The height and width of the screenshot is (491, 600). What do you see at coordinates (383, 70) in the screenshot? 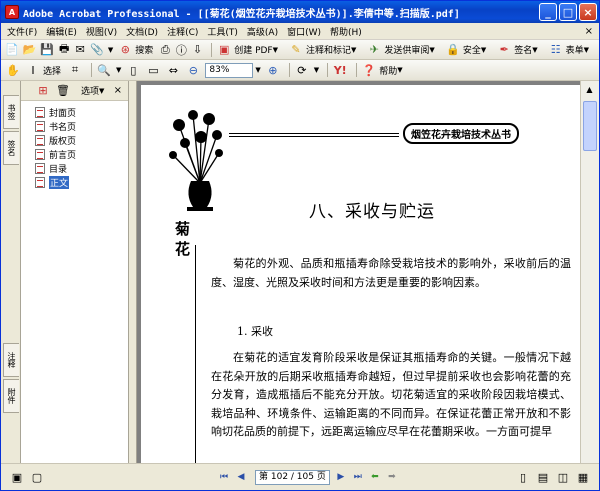
I see `help-button: ❓ 帮助 ▼` at bounding box center [383, 70].